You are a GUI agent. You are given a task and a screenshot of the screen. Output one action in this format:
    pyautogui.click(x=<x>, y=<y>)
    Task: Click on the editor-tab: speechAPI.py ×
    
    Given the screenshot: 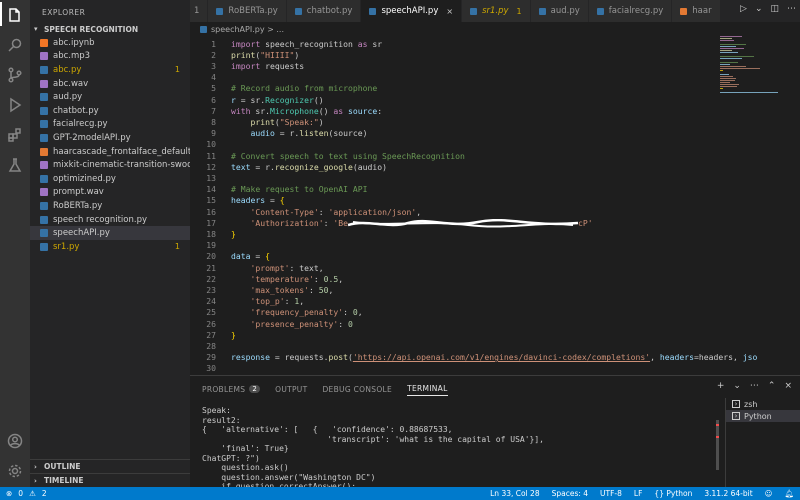 What is the action you would take?
    pyautogui.click(x=412, y=11)
    